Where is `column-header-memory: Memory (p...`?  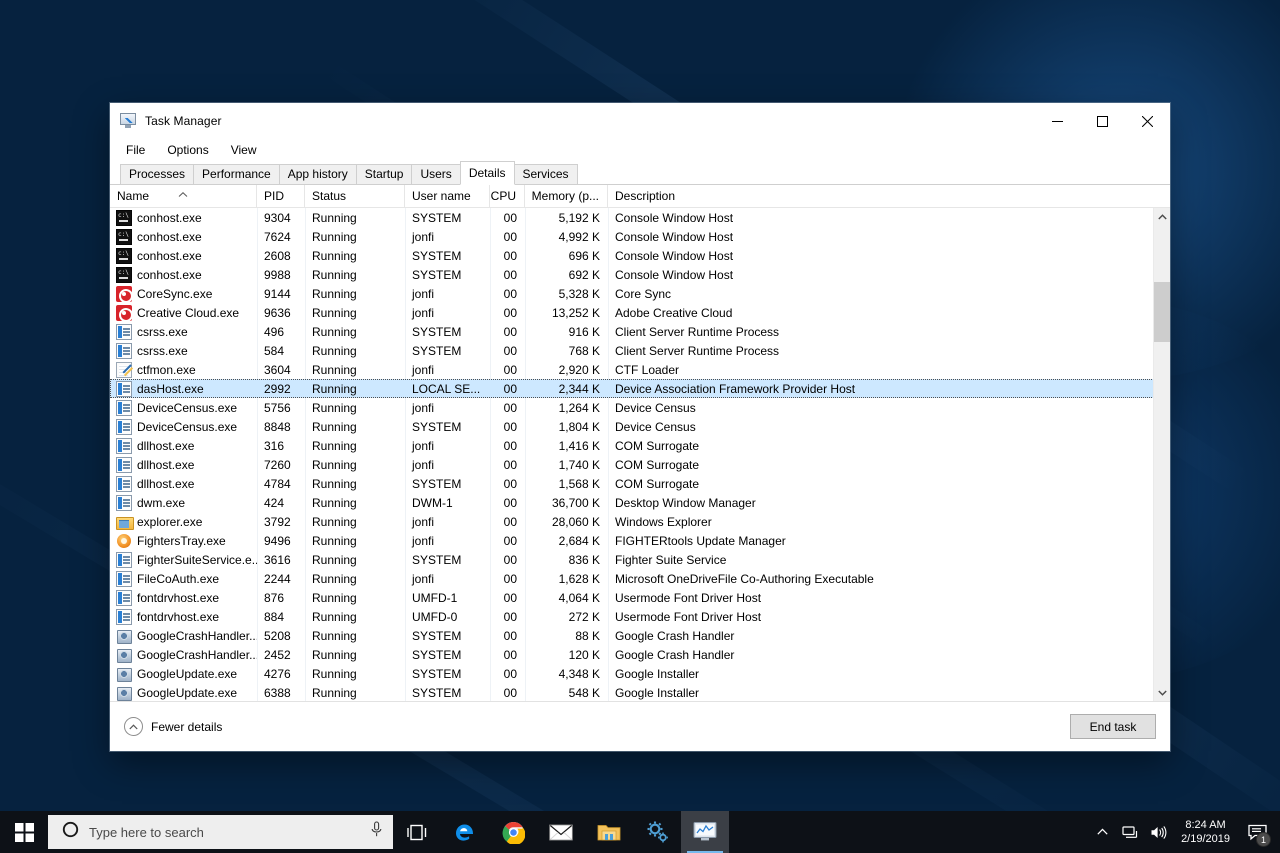 column-header-memory: Memory (p... is located at coordinates (566, 196).